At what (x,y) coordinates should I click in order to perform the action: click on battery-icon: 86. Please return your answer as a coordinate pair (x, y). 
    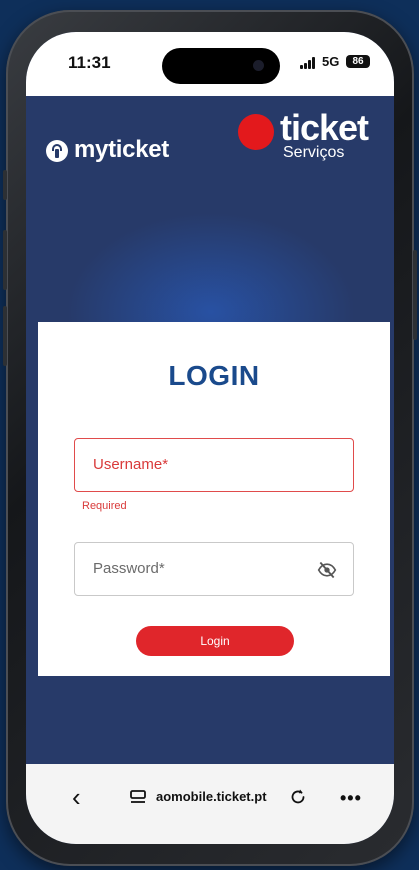
    Looking at the image, I should click on (358, 61).